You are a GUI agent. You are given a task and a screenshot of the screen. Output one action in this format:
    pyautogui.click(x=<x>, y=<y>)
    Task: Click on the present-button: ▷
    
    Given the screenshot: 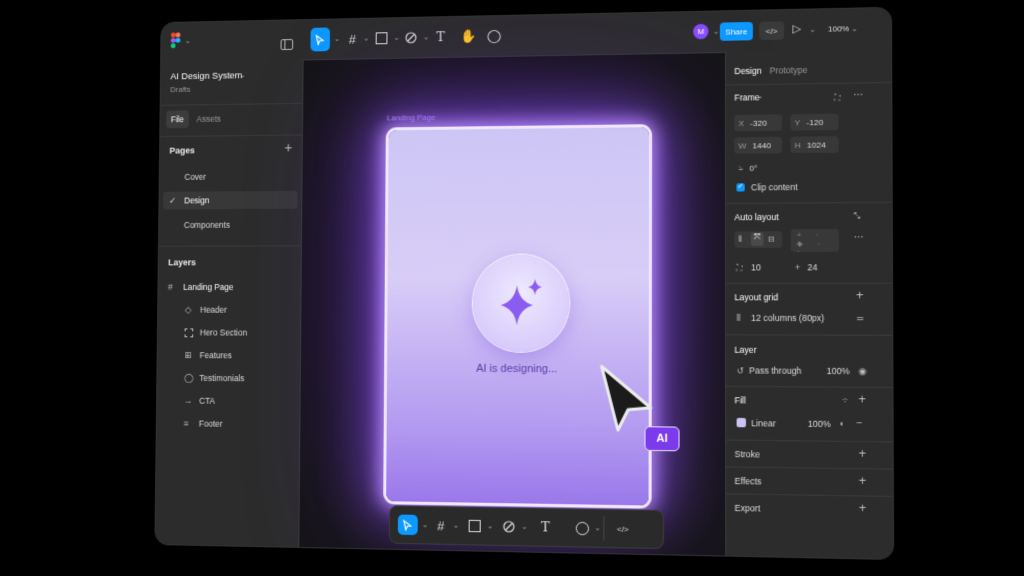 What is the action you would take?
    pyautogui.click(x=796, y=28)
    